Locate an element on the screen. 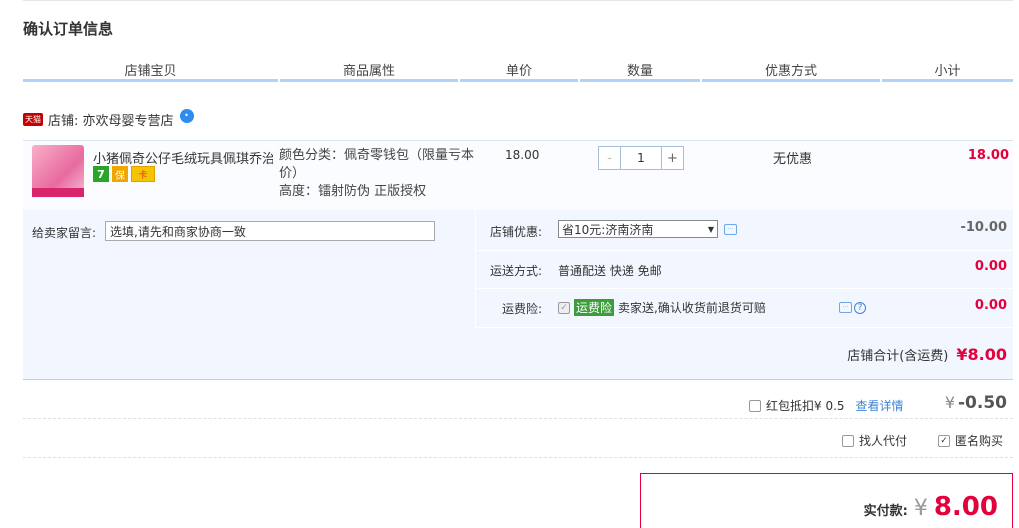 The width and height of the screenshot is (1019, 528). proxy-pay-option: 找人代付 is located at coordinates (874, 440).